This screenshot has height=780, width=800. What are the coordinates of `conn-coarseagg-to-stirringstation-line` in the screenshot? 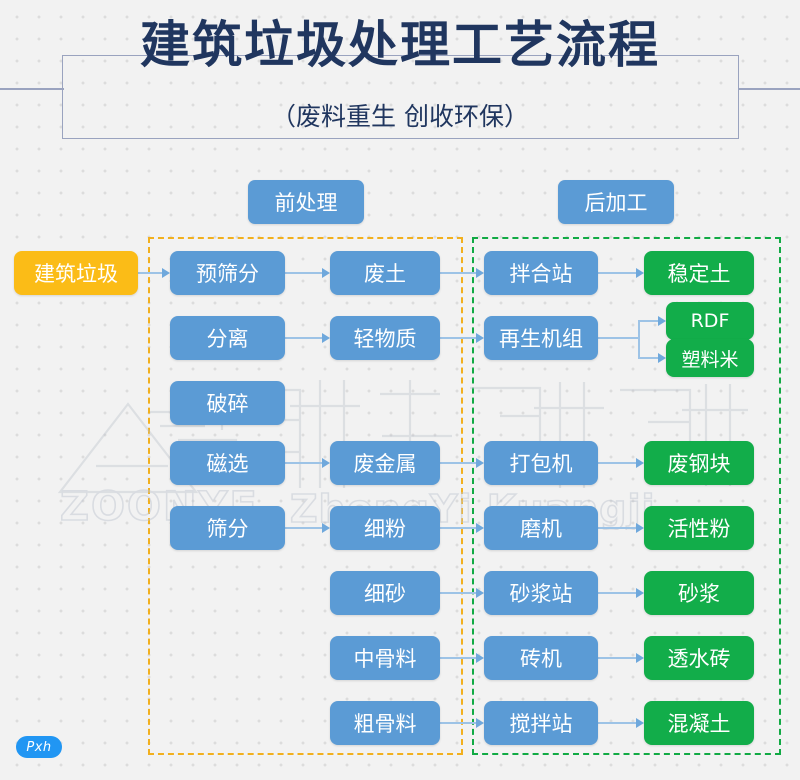 It's located at (458, 723).